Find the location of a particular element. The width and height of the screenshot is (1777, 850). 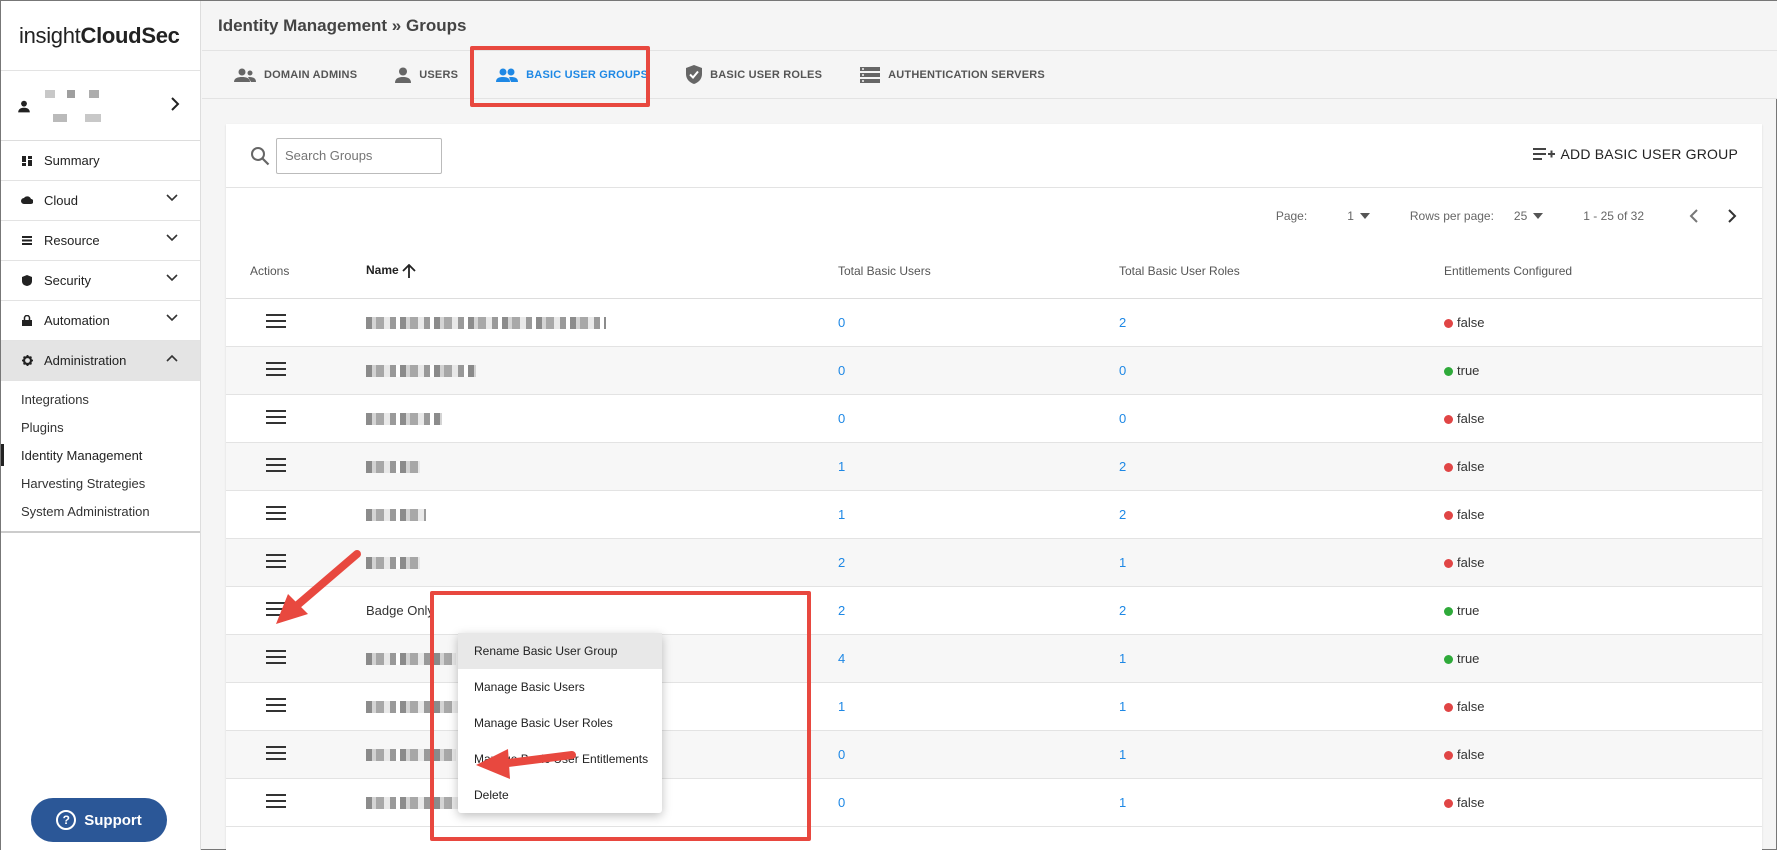

subnav-item-harvesting-strategies: Harvesting Strategies is located at coordinates (100, 483).